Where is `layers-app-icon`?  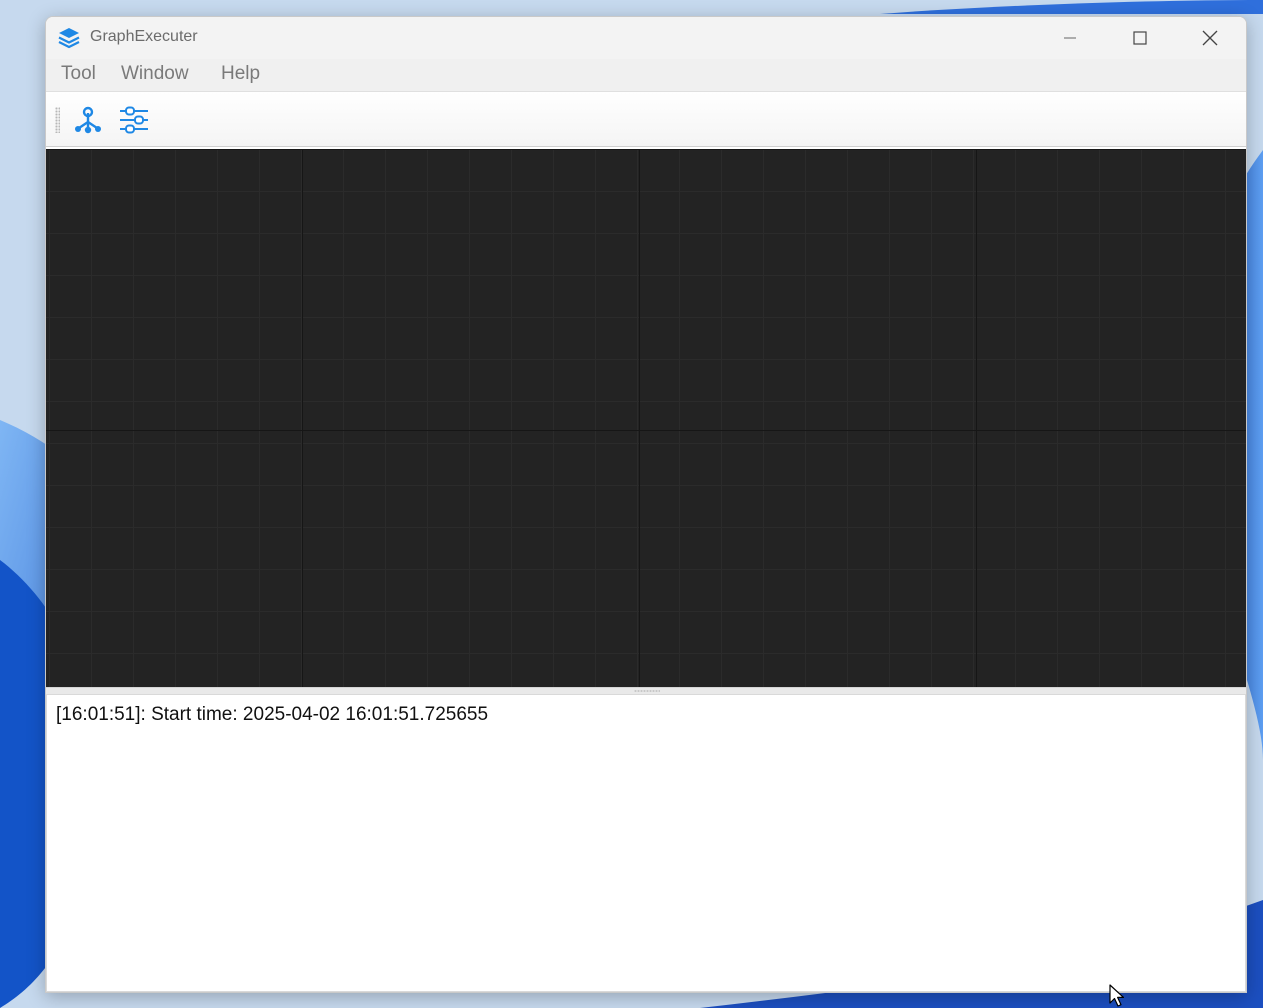 layers-app-icon is located at coordinates (69, 38).